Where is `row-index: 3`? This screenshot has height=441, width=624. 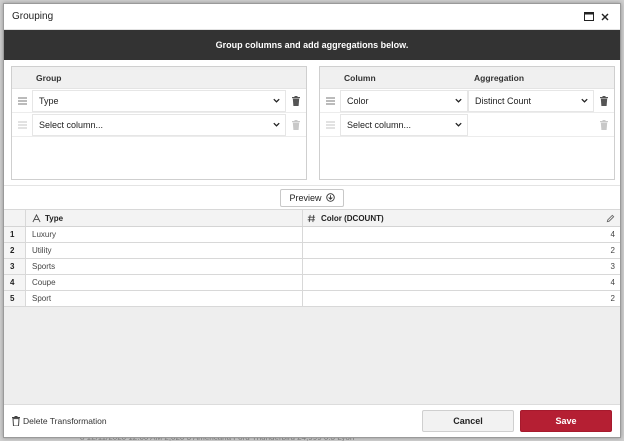 row-index: 3 is located at coordinates (15, 266).